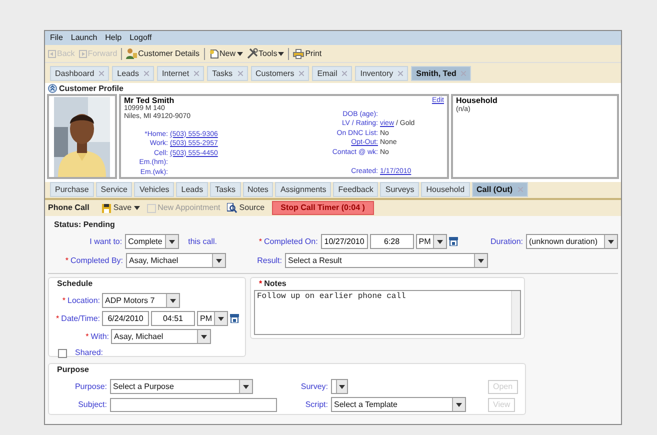 Image resolution: width=657 pixels, height=435 pixels. Describe the element at coordinates (105, 242) in the screenshot. I see `field-label: I want to:` at that location.